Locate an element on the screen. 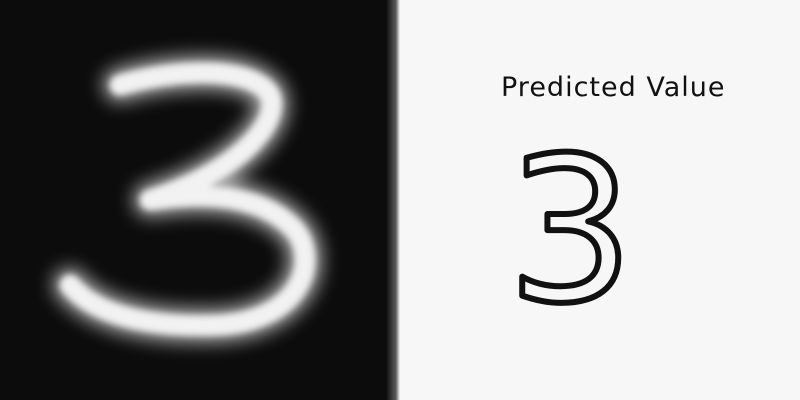 This screenshot has height=400, width=800. predicted-value-title: Predicted Value is located at coordinates (613, 87).